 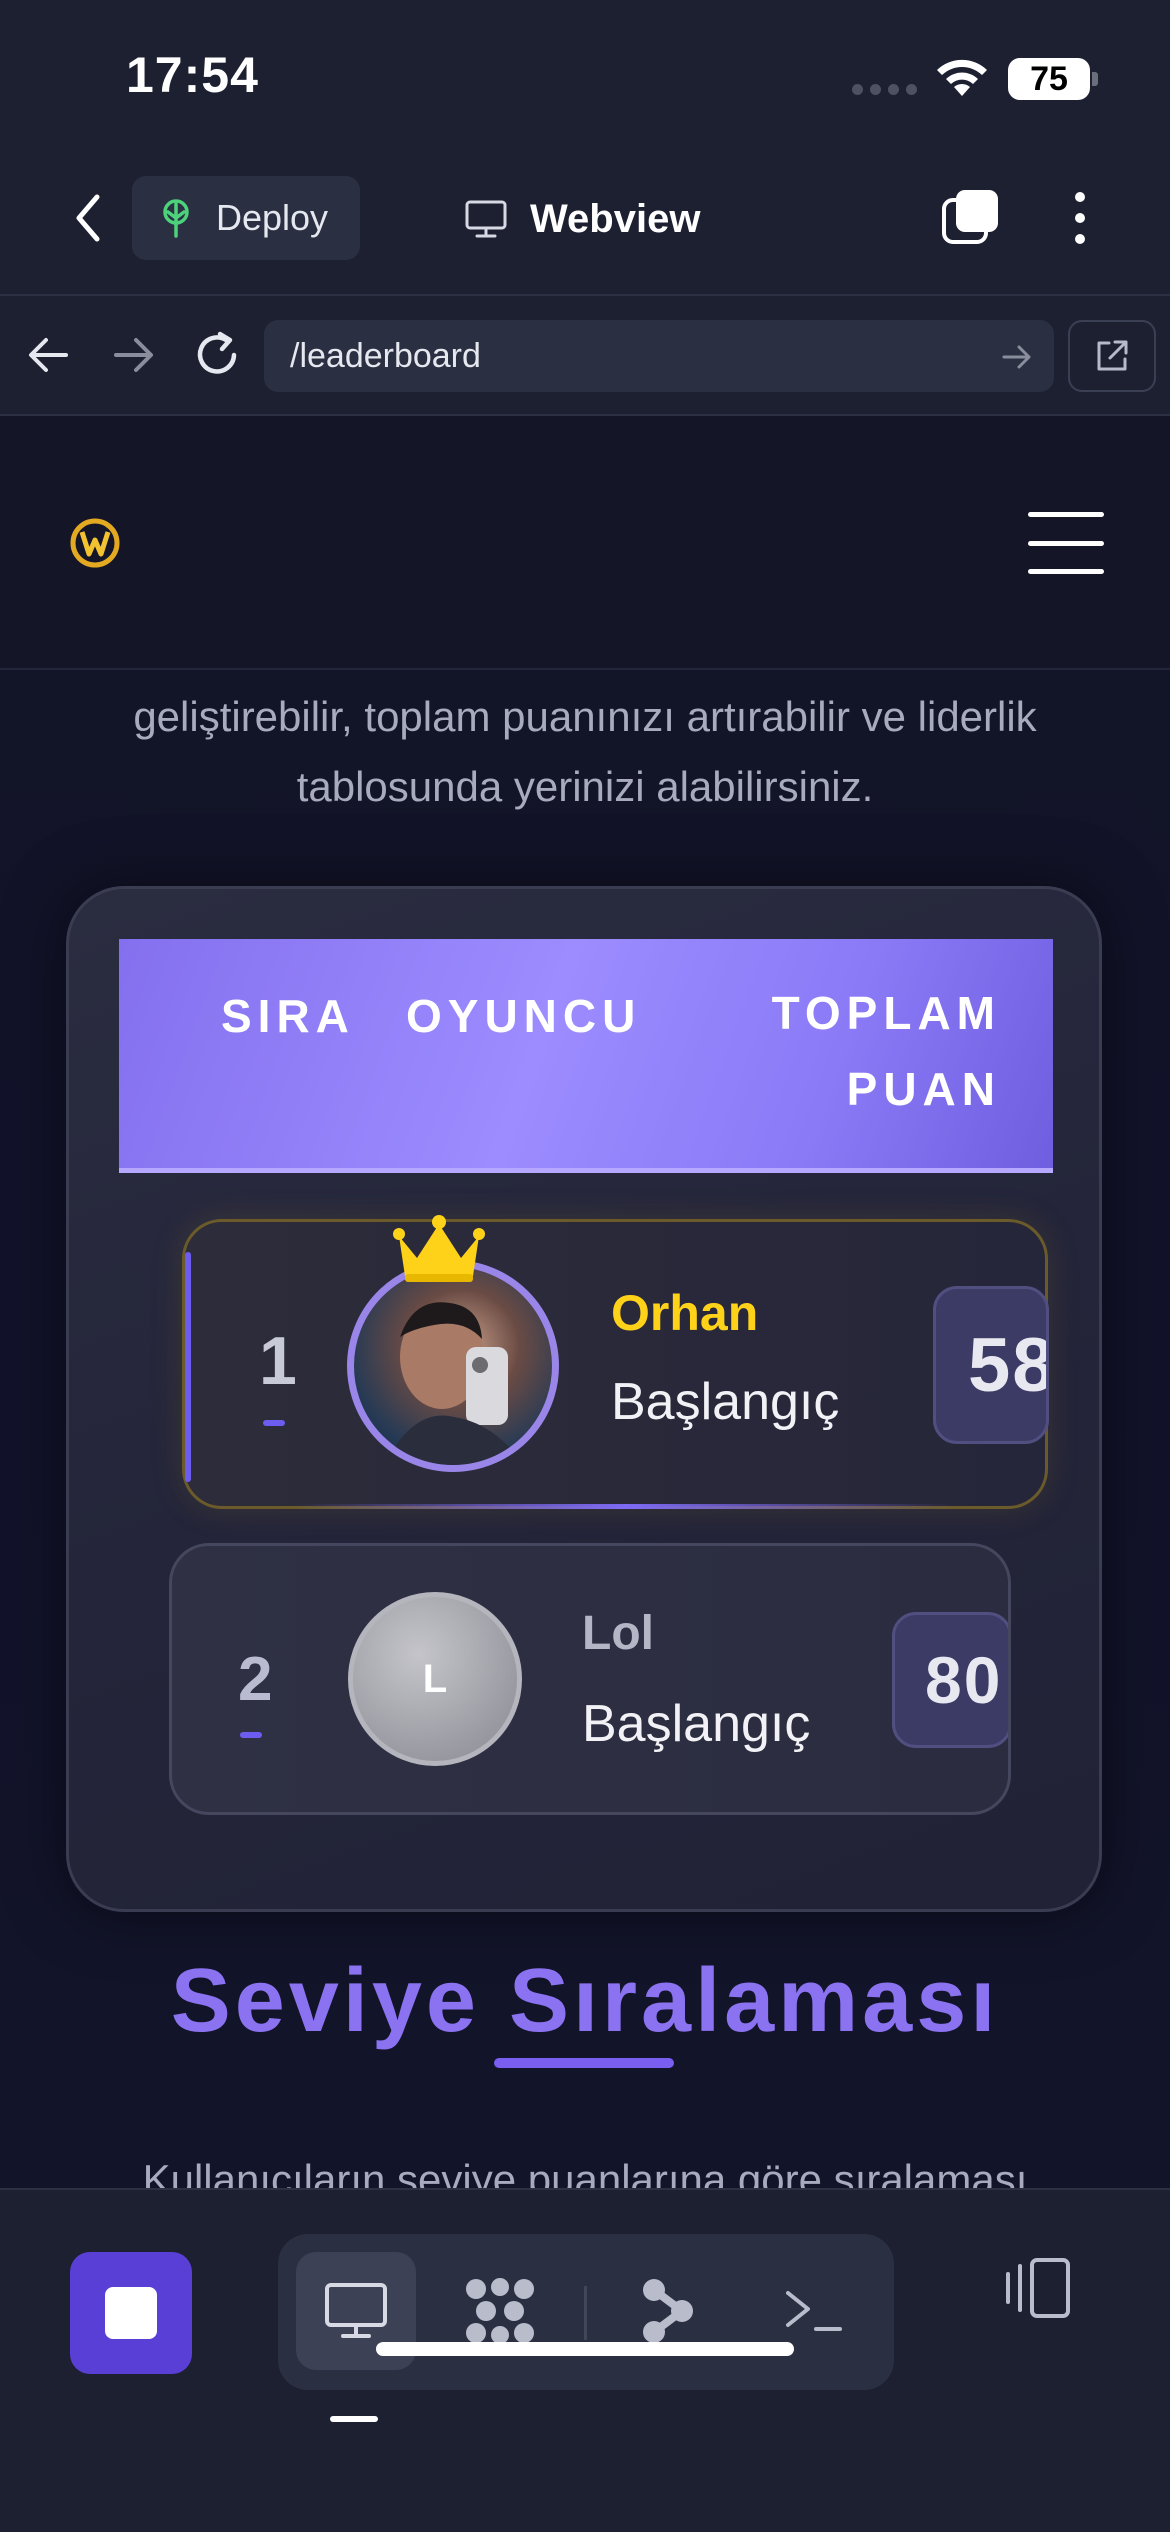 I want to click on logo-icon, so click(x=95, y=543).